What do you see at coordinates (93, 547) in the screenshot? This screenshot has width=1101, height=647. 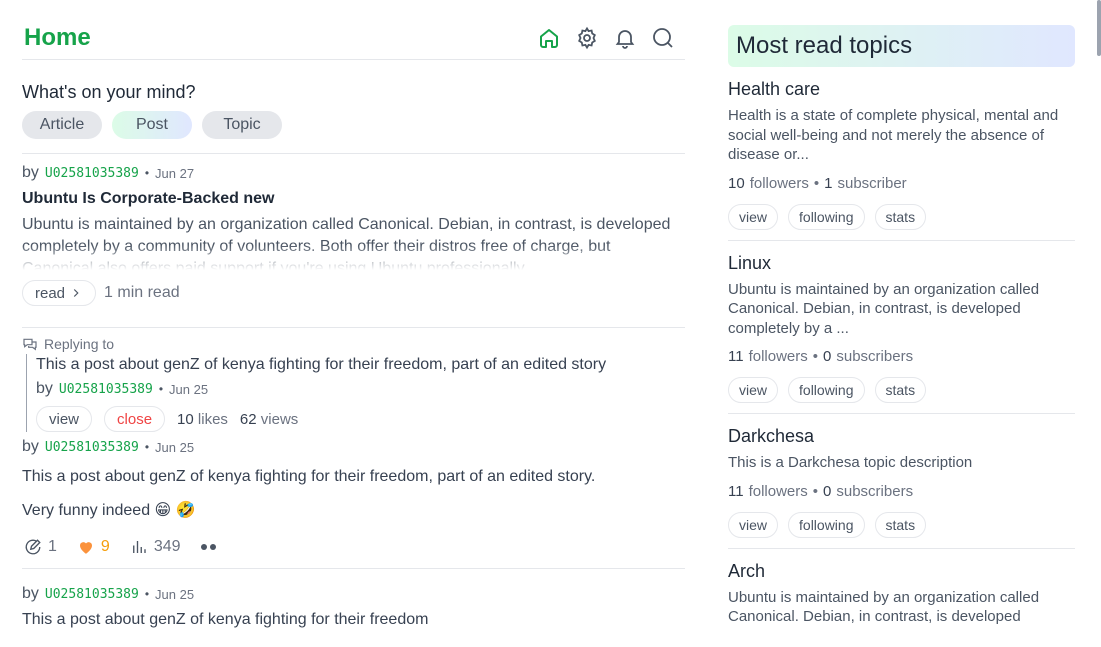 I see `like-stat: 9` at bounding box center [93, 547].